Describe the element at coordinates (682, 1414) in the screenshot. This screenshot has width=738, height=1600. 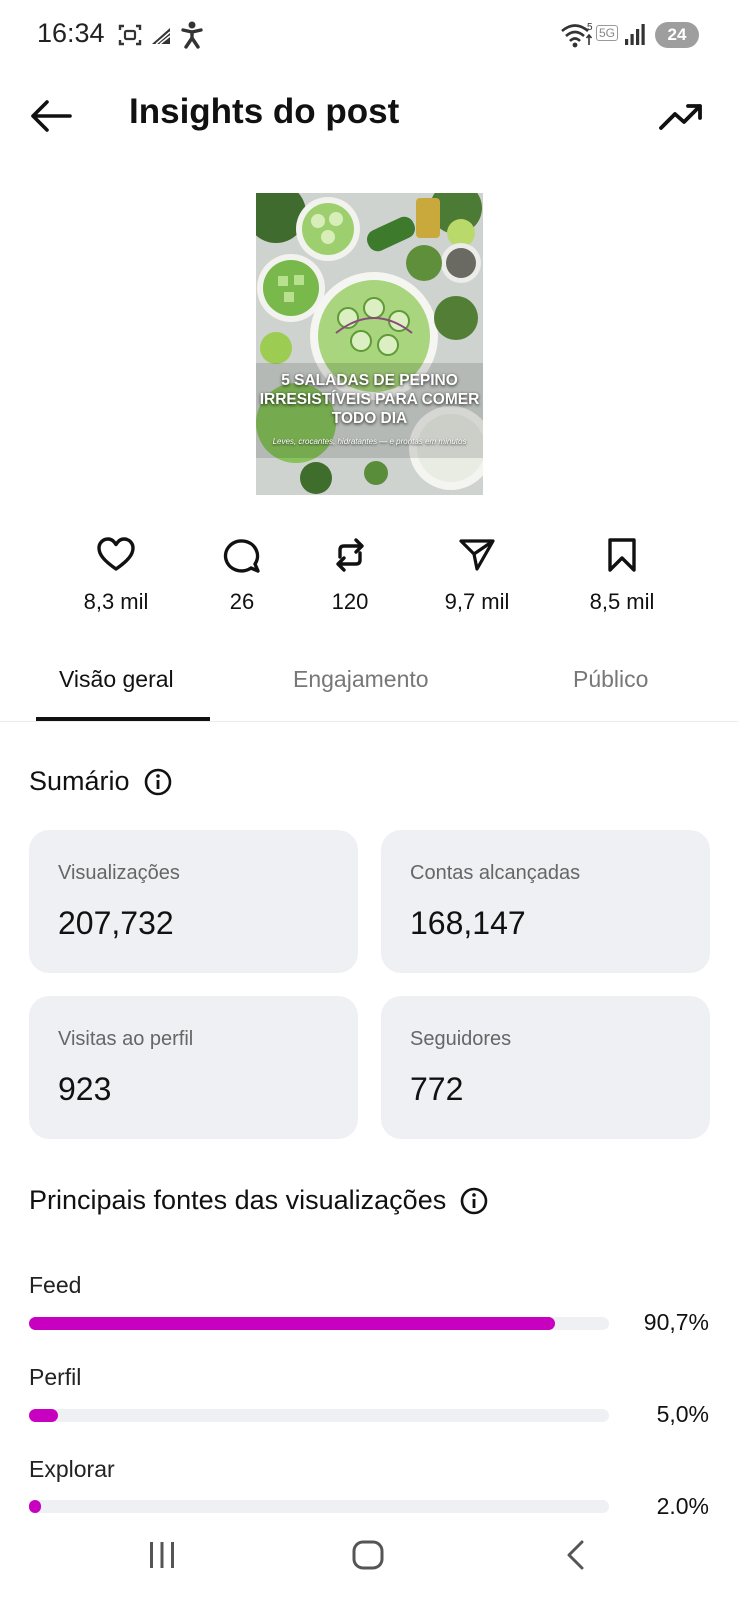
I see `source-profile-percent: 5,0%` at that location.